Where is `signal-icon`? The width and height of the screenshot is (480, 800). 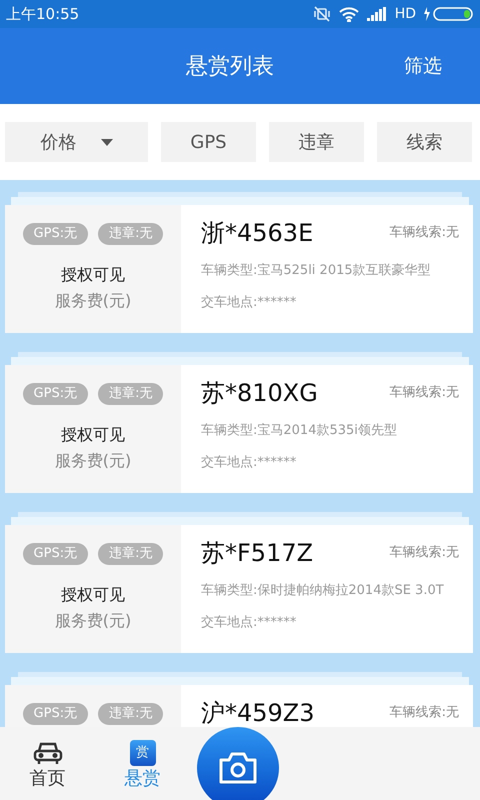 signal-icon is located at coordinates (376, 14).